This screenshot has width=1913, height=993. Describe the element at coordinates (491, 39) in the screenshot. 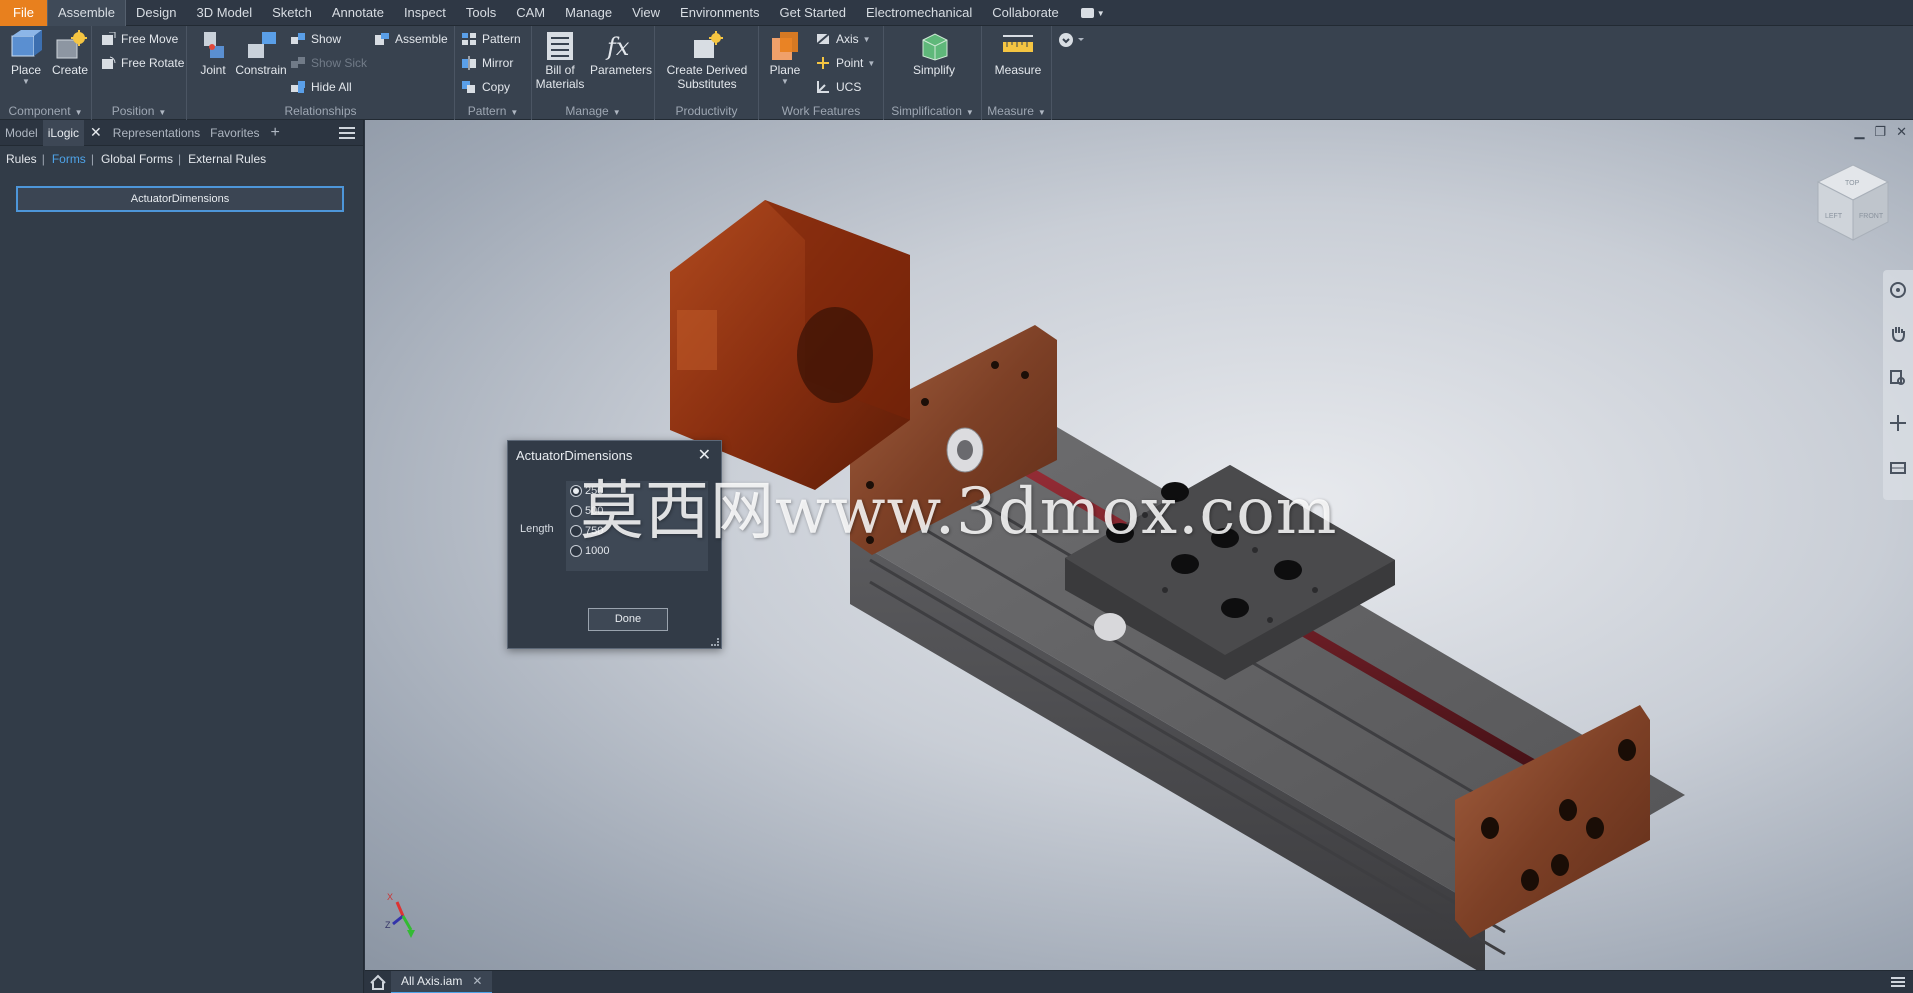

I see `pattern-button: Pattern` at that location.